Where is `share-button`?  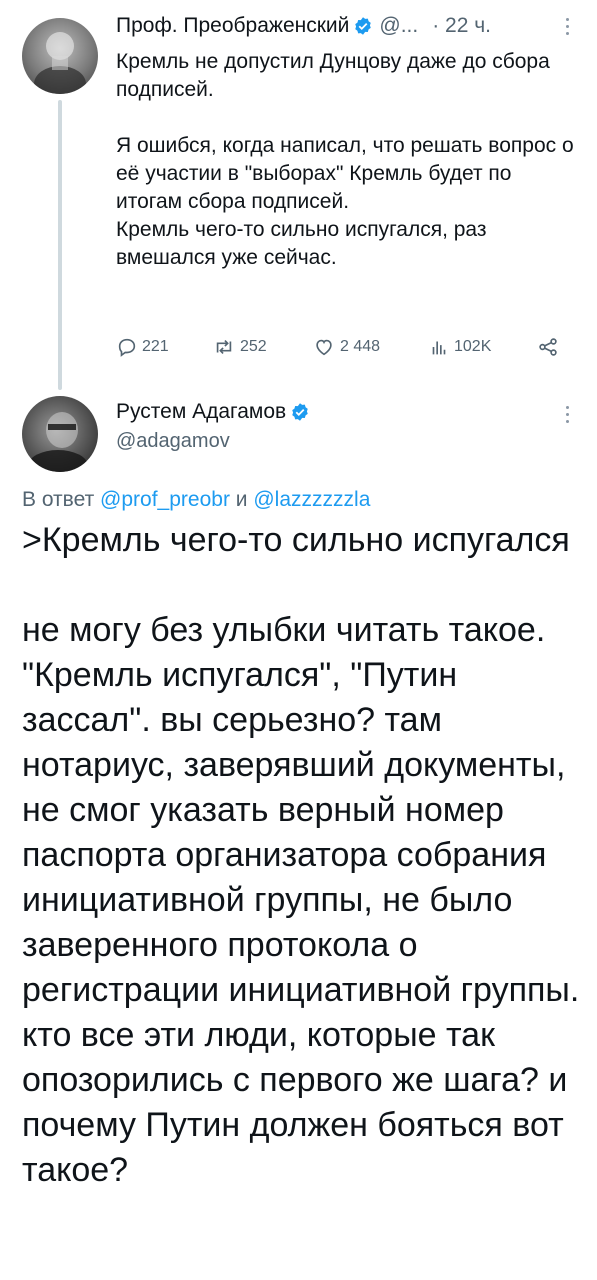
share-button is located at coordinates (550, 347).